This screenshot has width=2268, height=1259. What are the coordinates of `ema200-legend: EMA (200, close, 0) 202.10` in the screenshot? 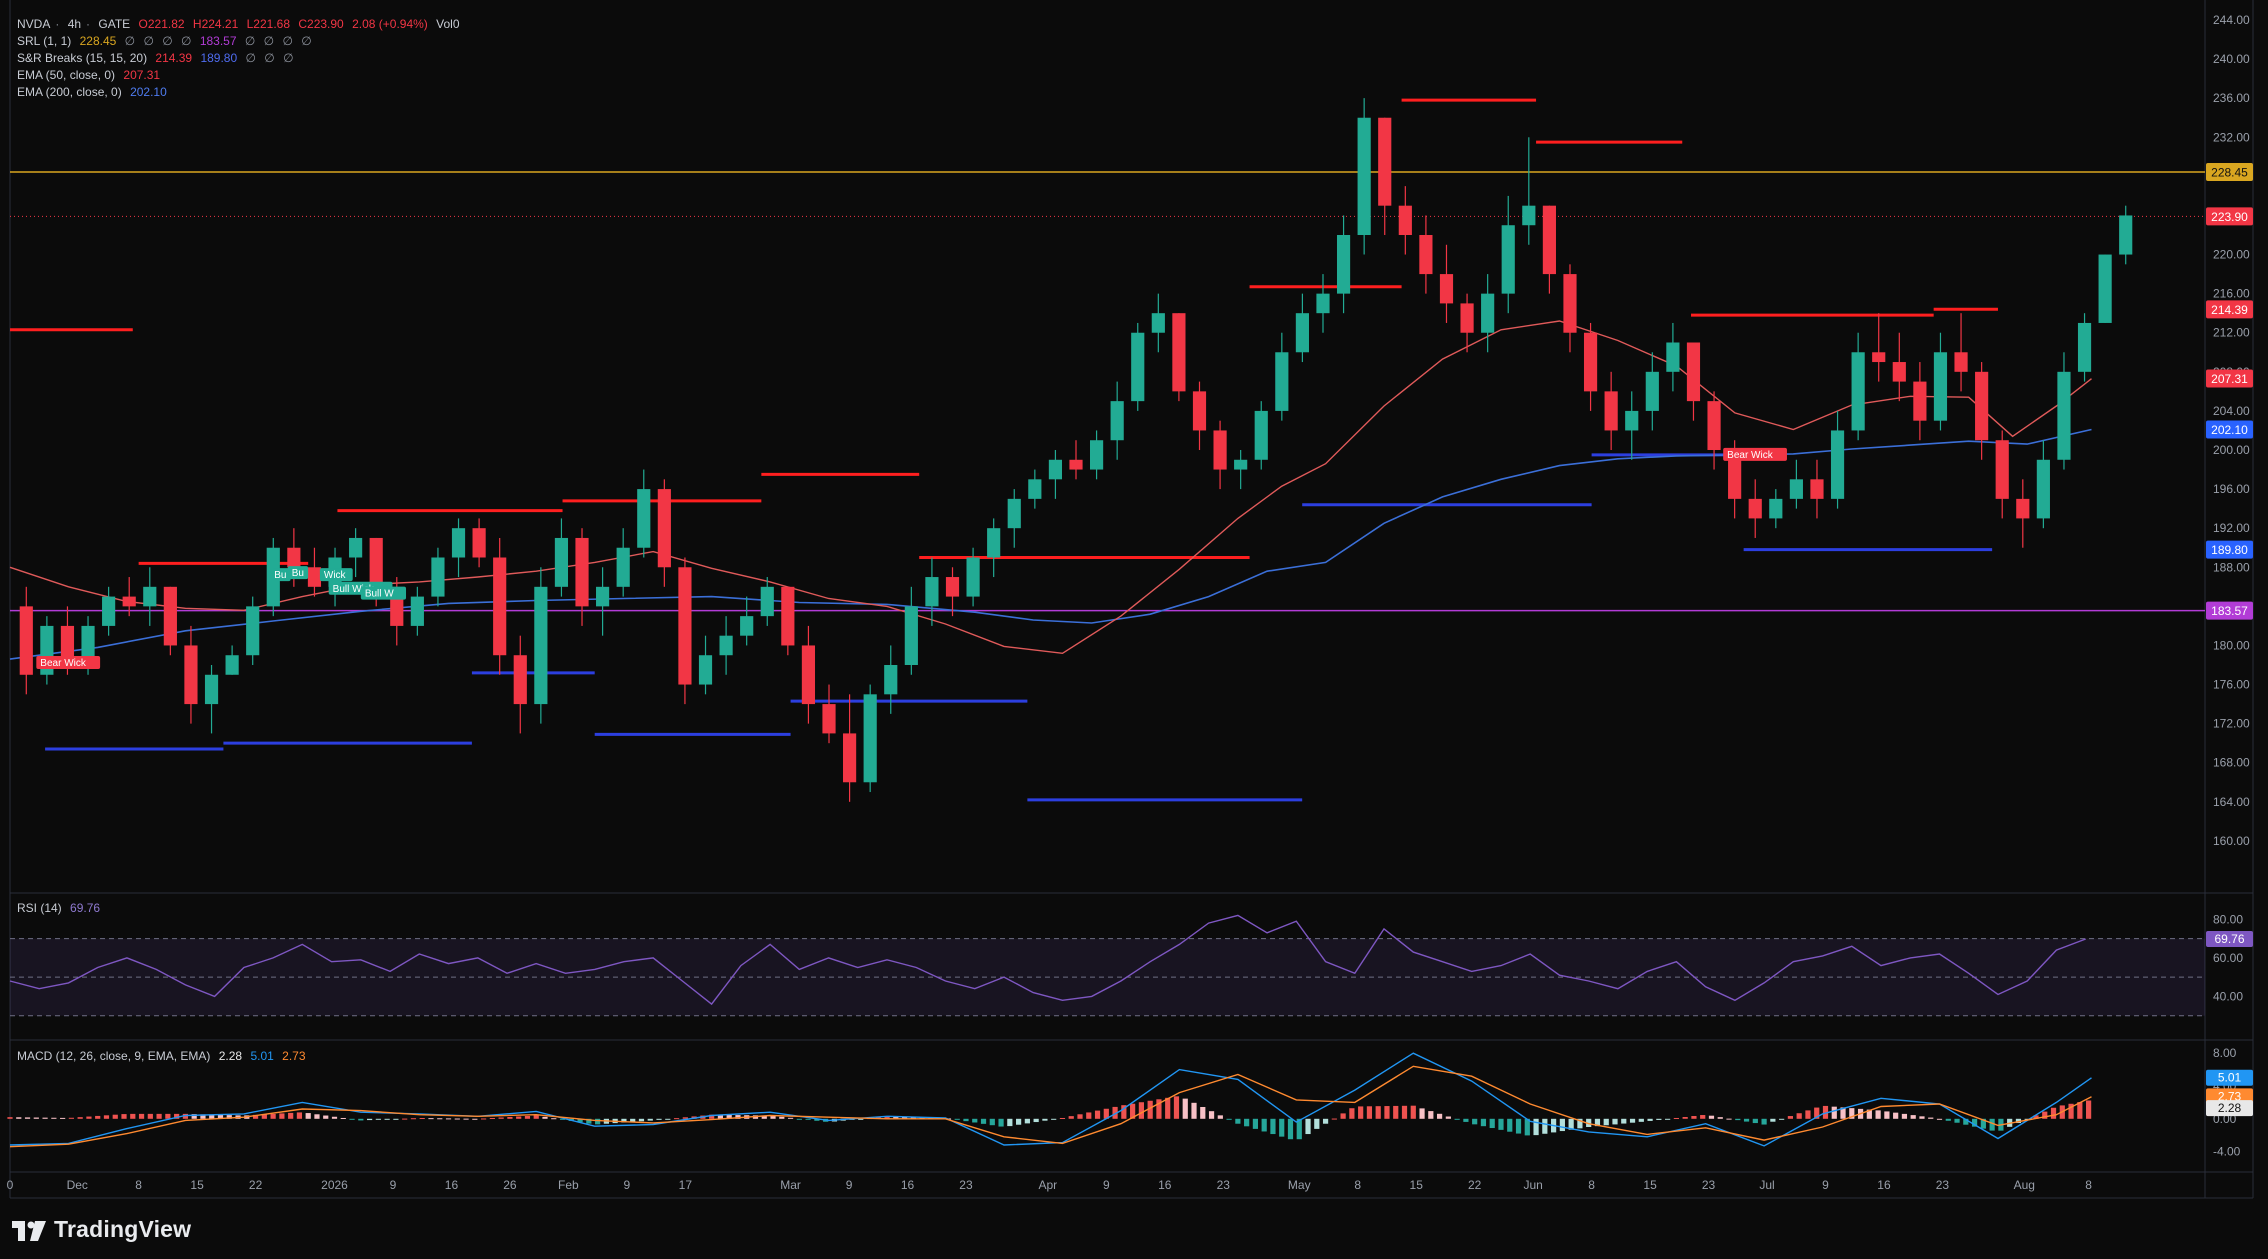 It's located at (94, 92).